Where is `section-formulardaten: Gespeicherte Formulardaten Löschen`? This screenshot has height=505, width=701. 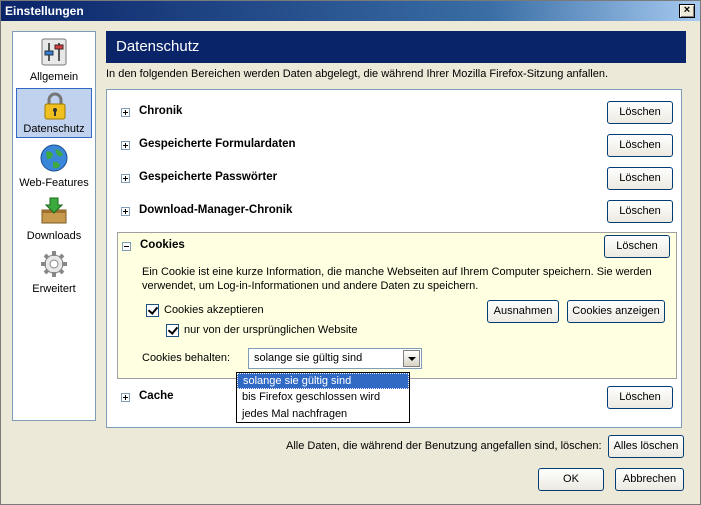
section-formulardaten: Gespeicherte Formulardaten Löschen is located at coordinates (397, 145).